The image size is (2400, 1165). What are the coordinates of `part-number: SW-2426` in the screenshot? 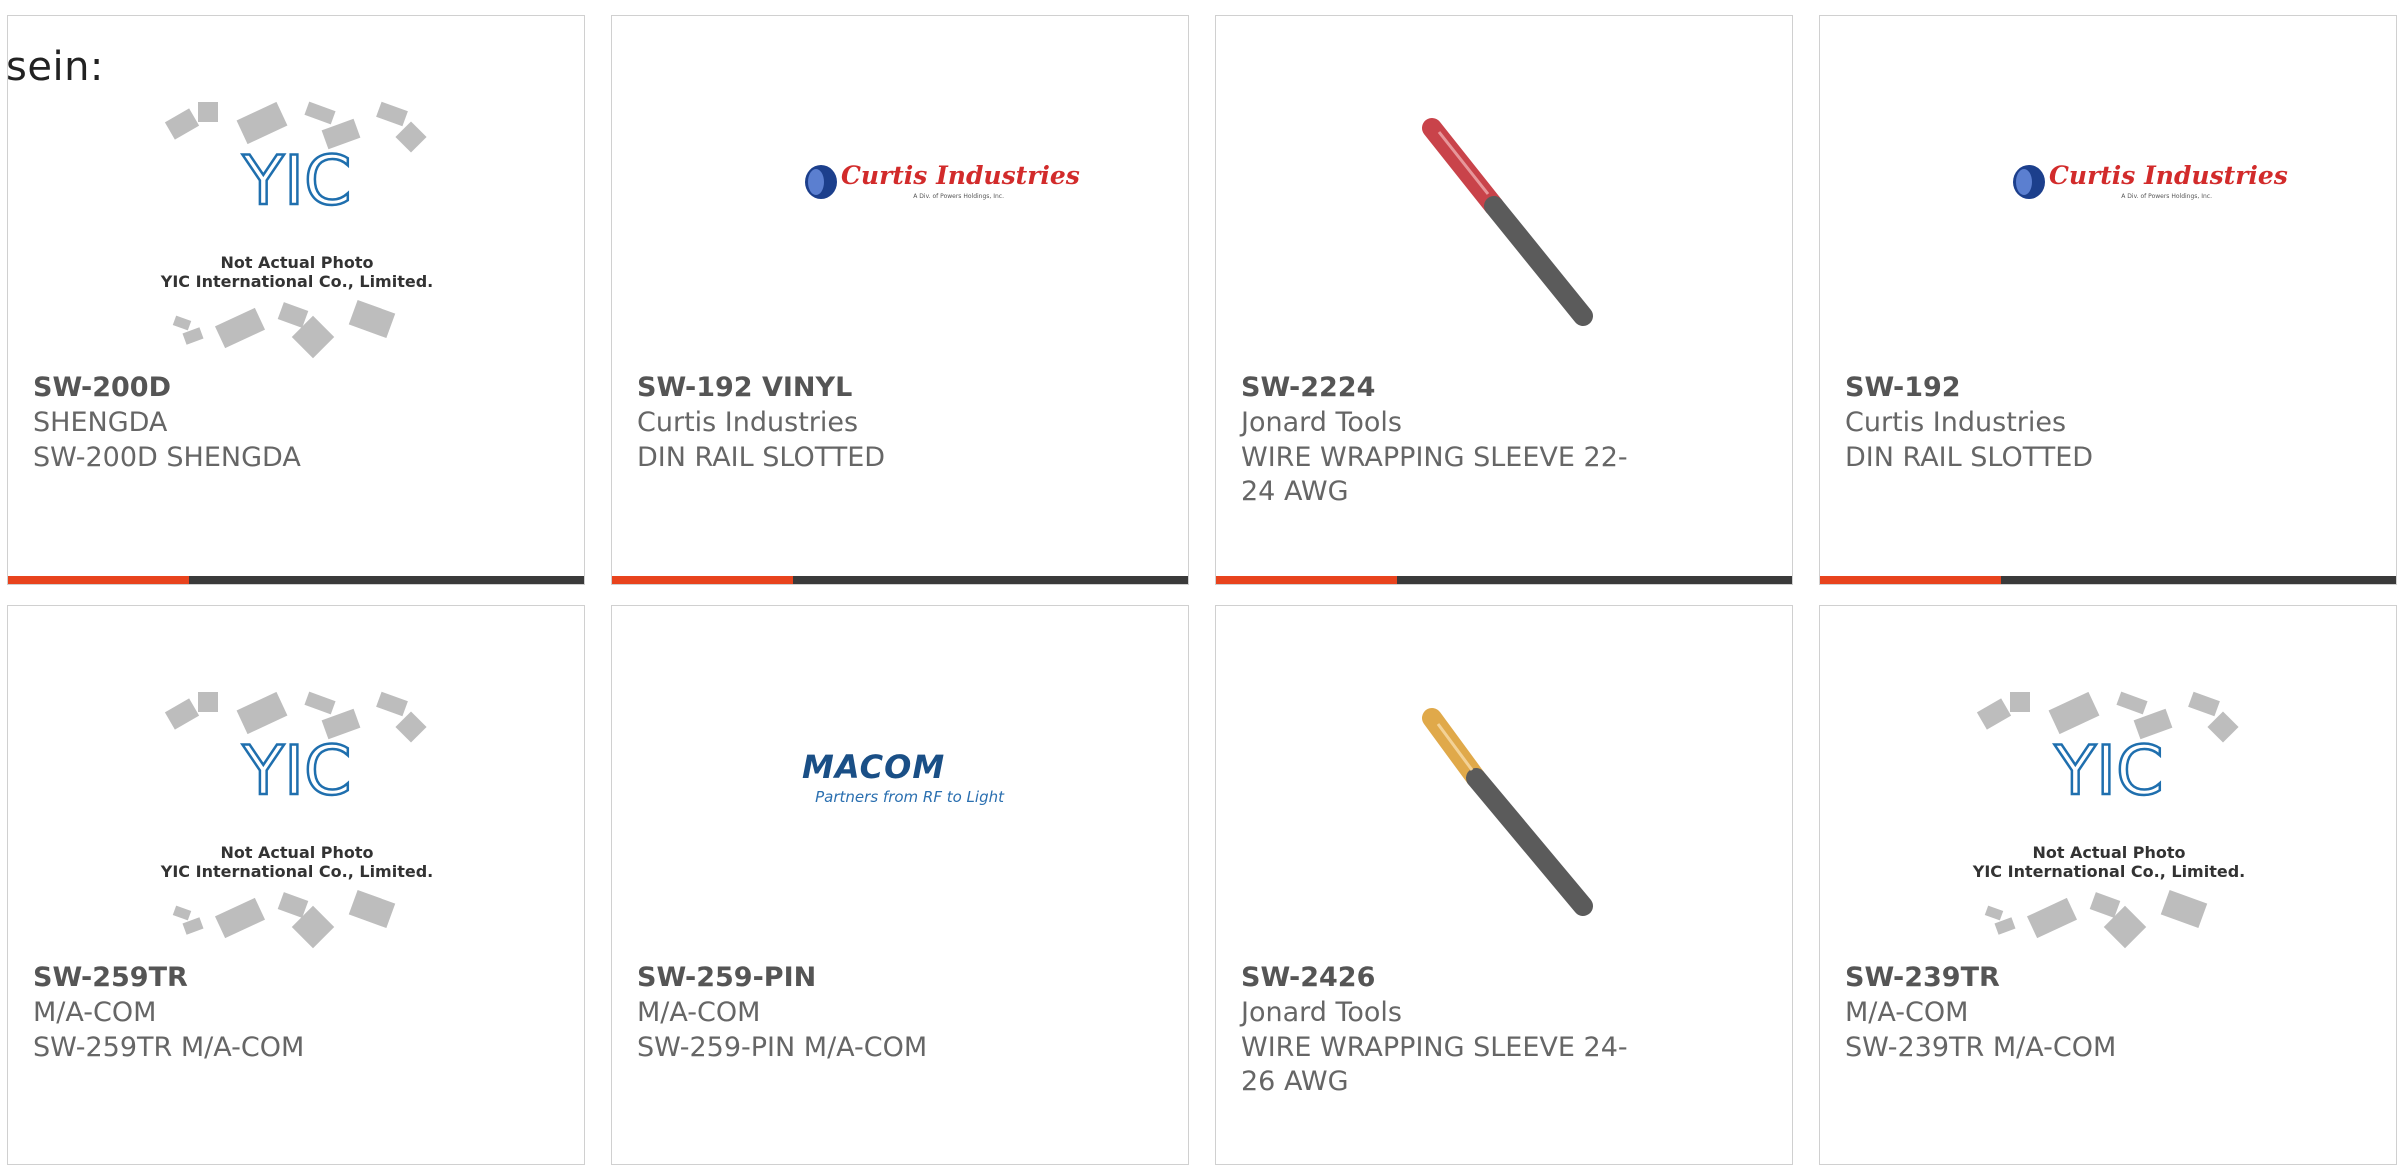 It's located at (1308, 977).